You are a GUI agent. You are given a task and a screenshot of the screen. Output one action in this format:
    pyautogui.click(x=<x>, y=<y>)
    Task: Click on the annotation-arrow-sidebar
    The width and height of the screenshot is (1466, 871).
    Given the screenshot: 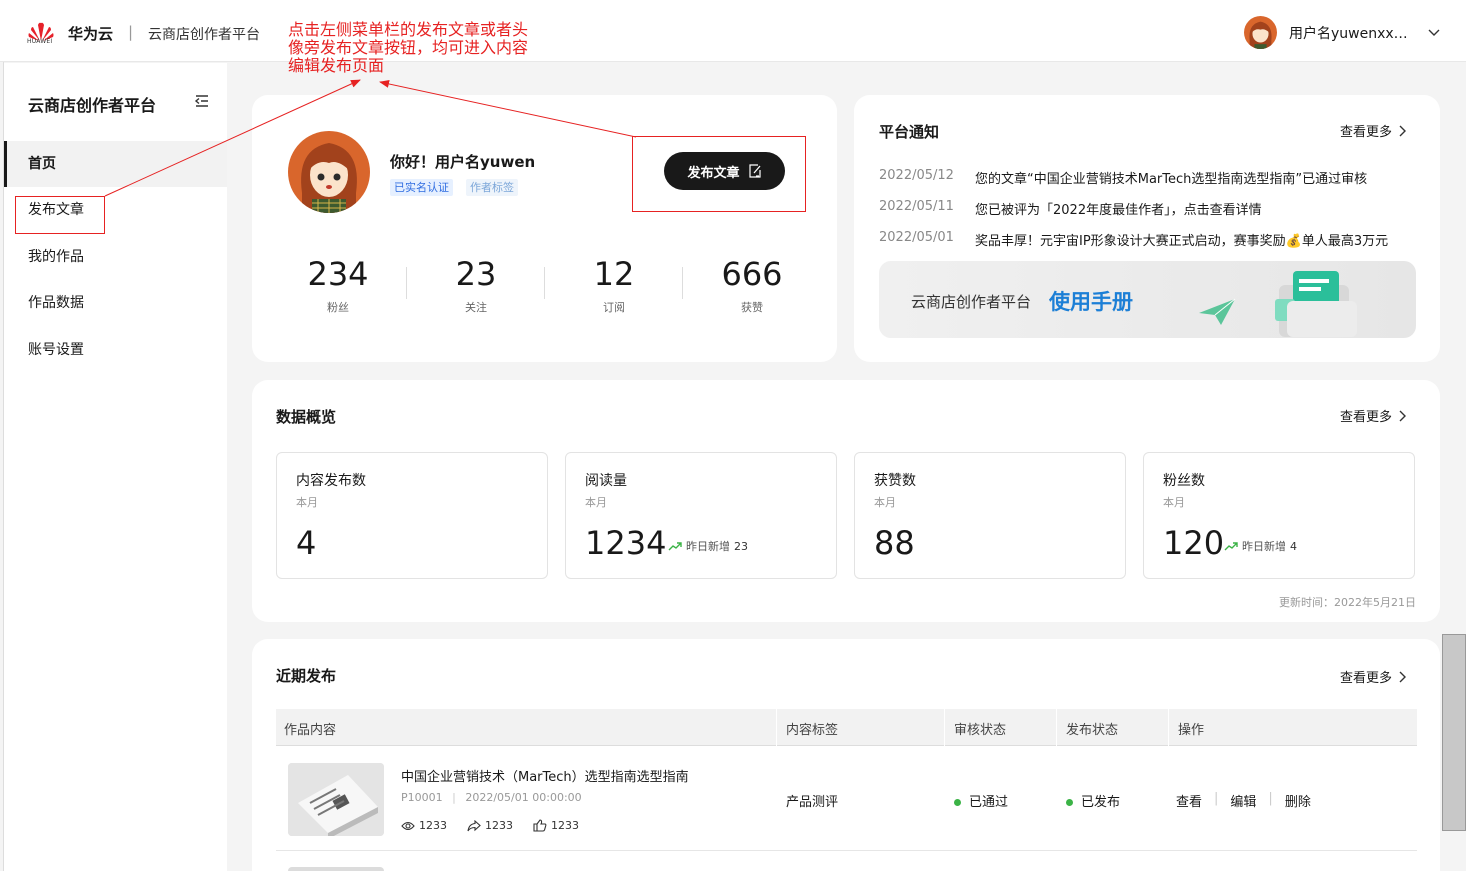 What is the action you would take?
    pyautogui.click(x=232, y=138)
    